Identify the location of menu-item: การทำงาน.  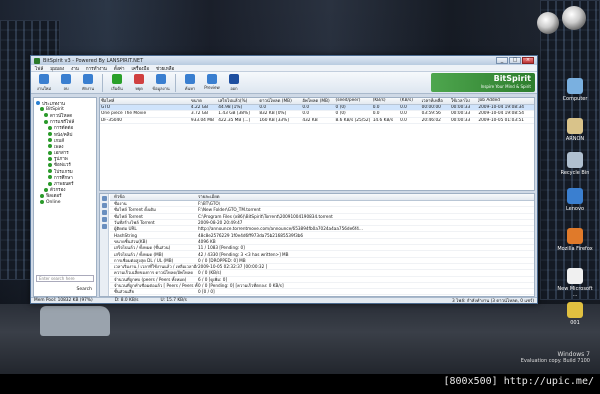
(96, 68).